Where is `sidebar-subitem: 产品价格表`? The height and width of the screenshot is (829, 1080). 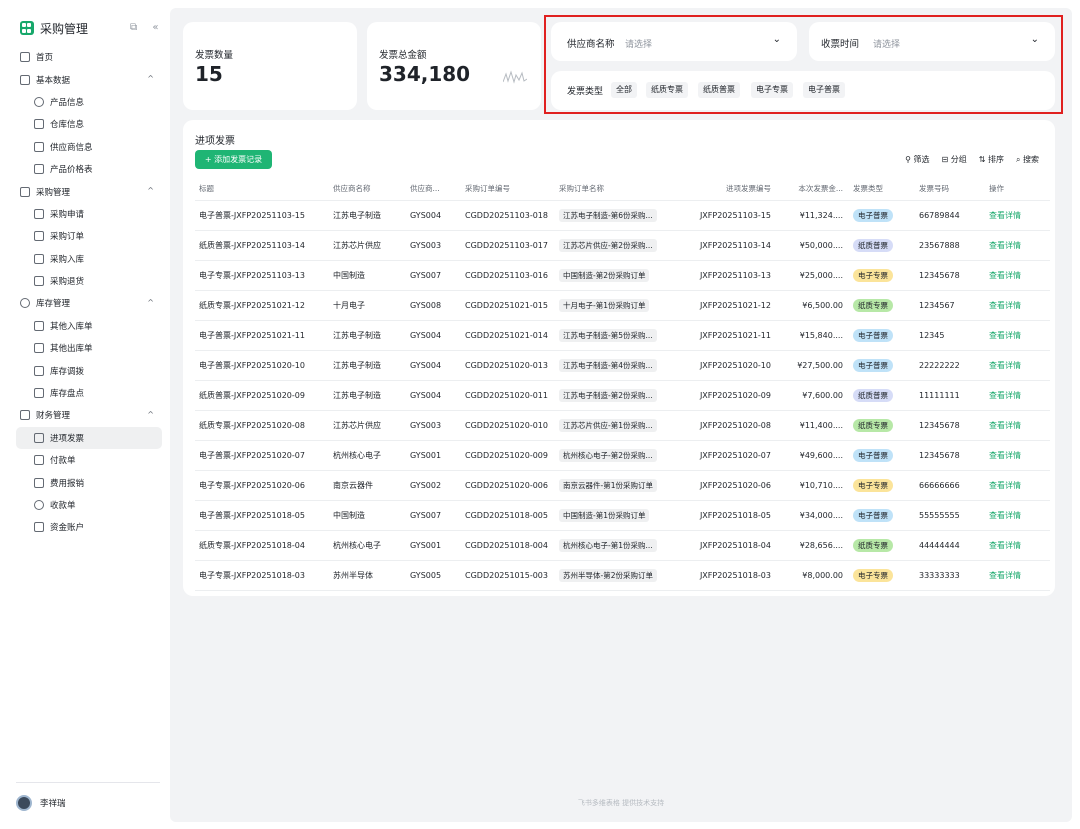 sidebar-subitem: 产品价格表 is located at coordinates (89, 169).